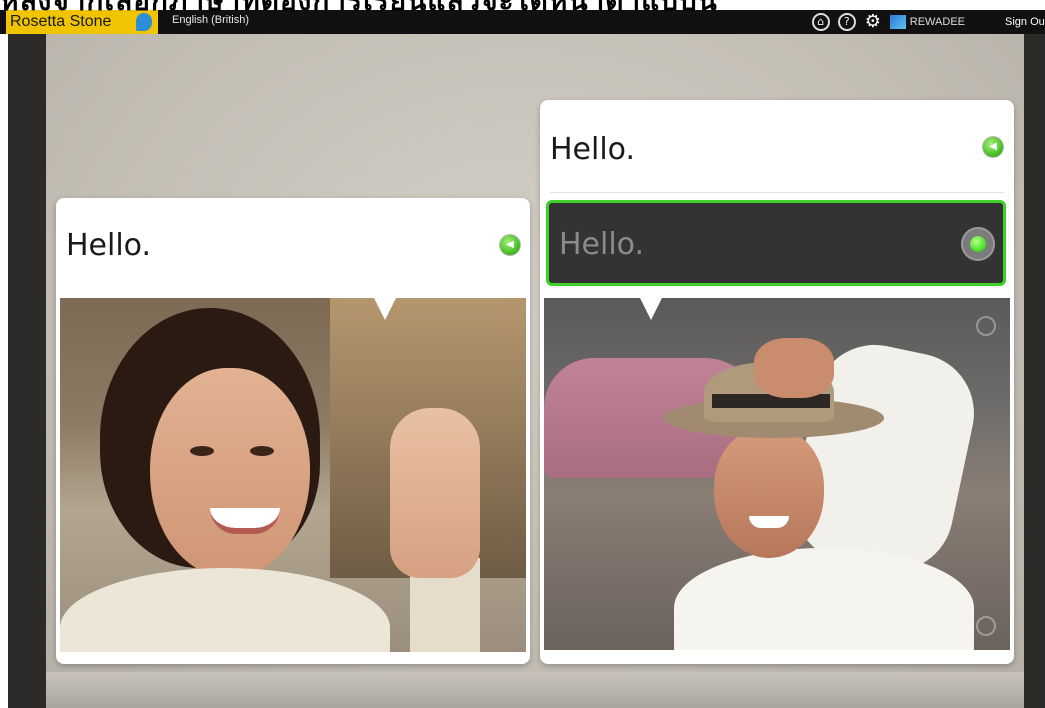  What do you see at coordinates (986, 626) in the screenshot?
I see `next-icon` at bounding box center [986, 626].